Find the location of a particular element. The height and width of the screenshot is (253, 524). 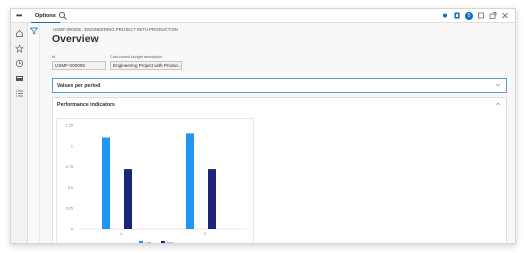

close-icon is located at coordinates (505, 15).